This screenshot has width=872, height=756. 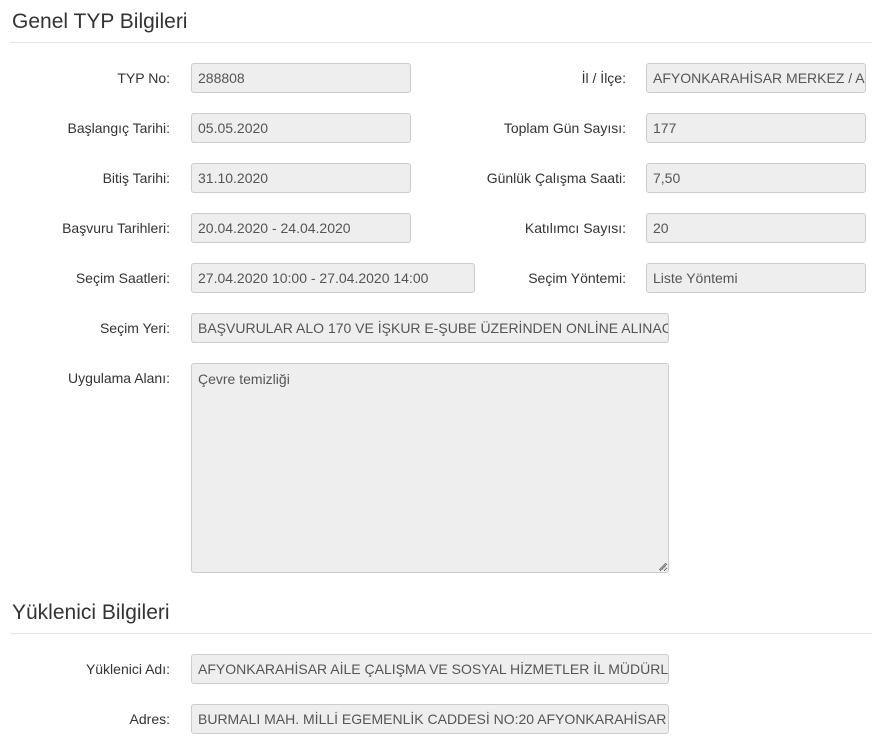 What do you see at coordinates (756, 78) in the screenshot?
I see `il-ilce-field: AFYONKARAHİSAR MERKEZ / AFYONKARAHİSAR` at bounding box center [756, 78].